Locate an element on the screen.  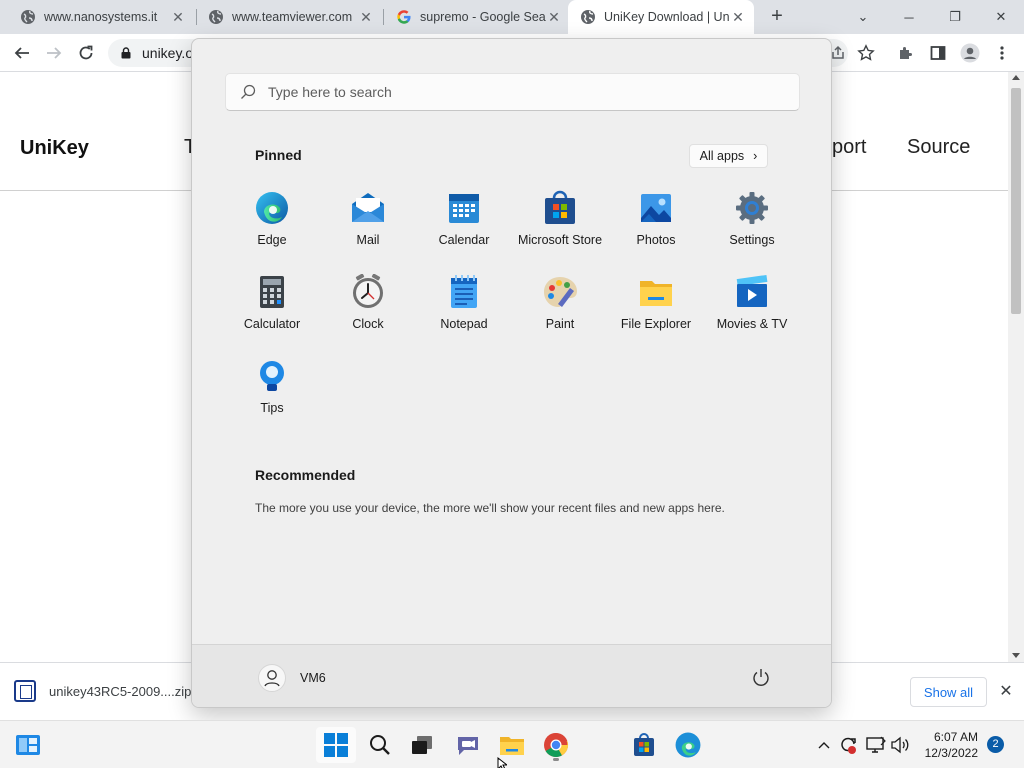
windows-logo-icon is located at coordinates (336, 745).